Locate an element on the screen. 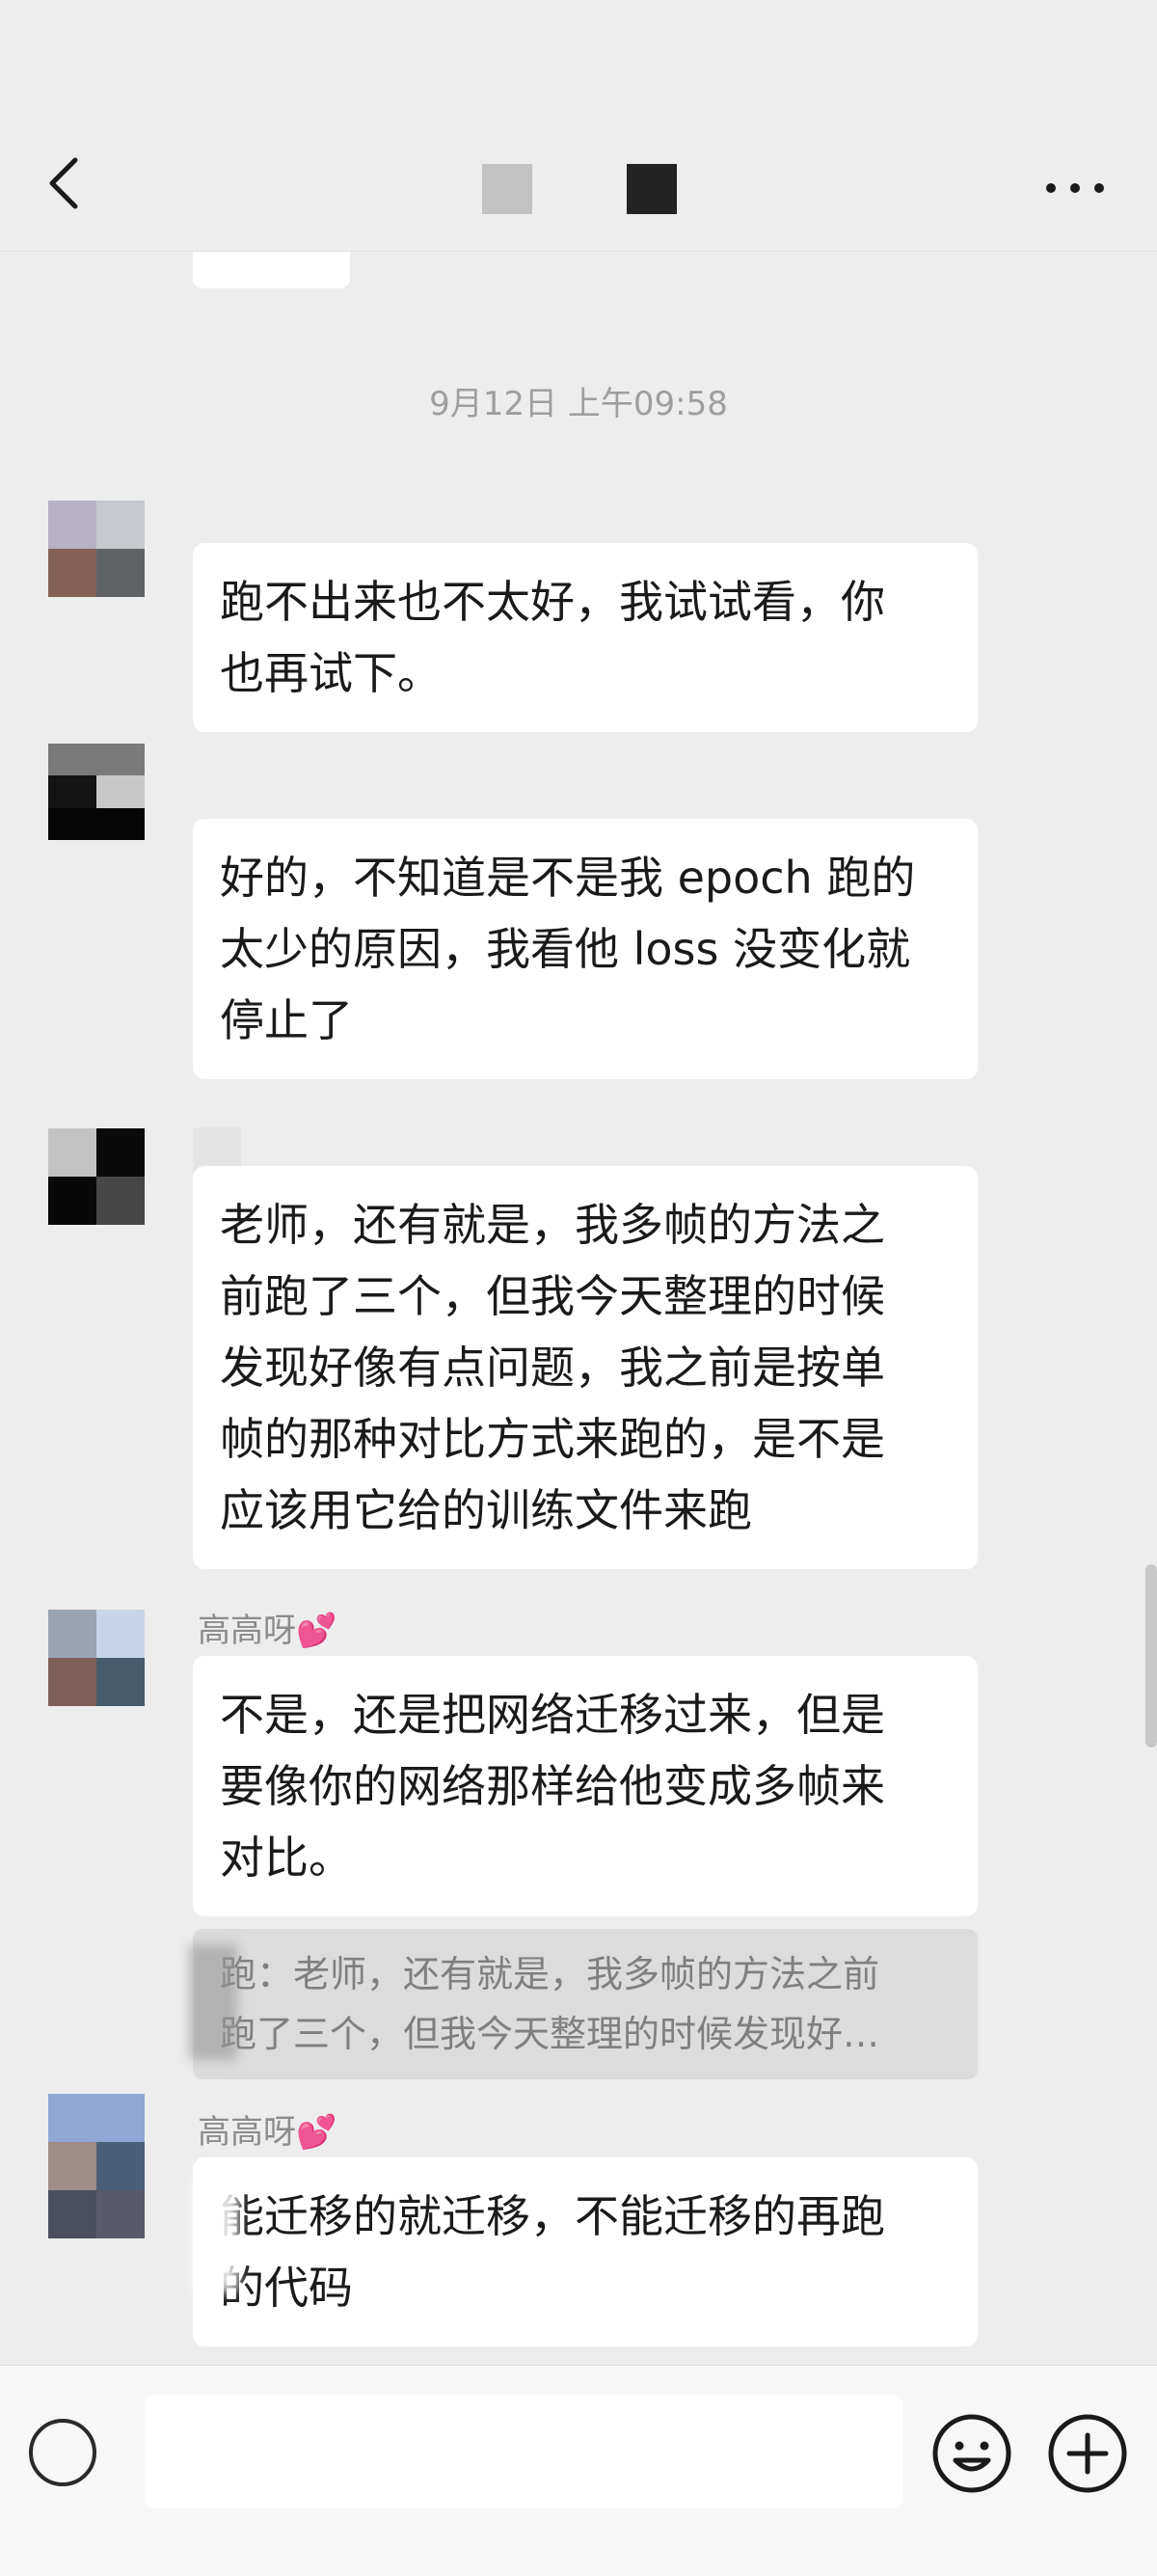 This screenshot has width=1157, height=2576. message-bubble: 能迁移的就迁移，不能迁移的再跑 的代码 is located at coordinates (585, 2251).